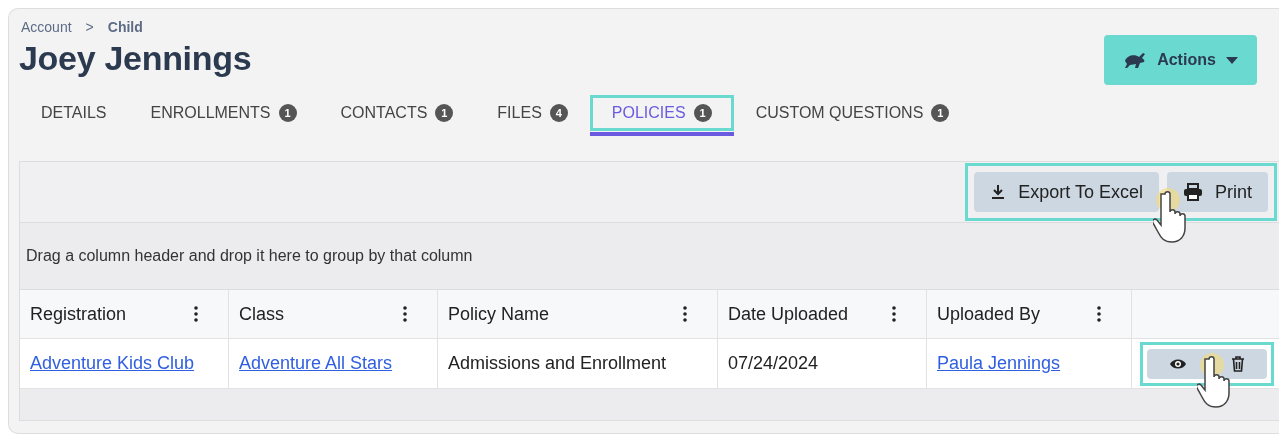  What do you see at coordinates (1178, 363) in the screenshot?
I see `view-eye-icon` at bounding box center [1178, 363].